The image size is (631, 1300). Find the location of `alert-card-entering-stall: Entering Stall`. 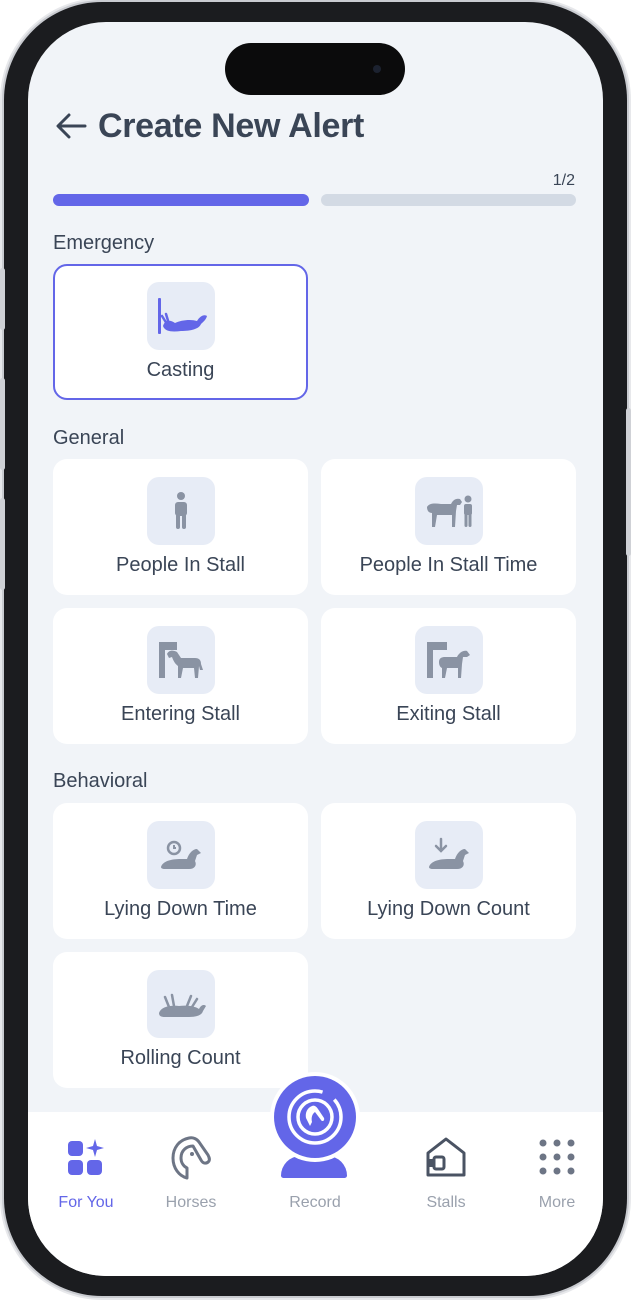

alert-card-entering-stall: Entering Stall is located at coordinates (180, 676).